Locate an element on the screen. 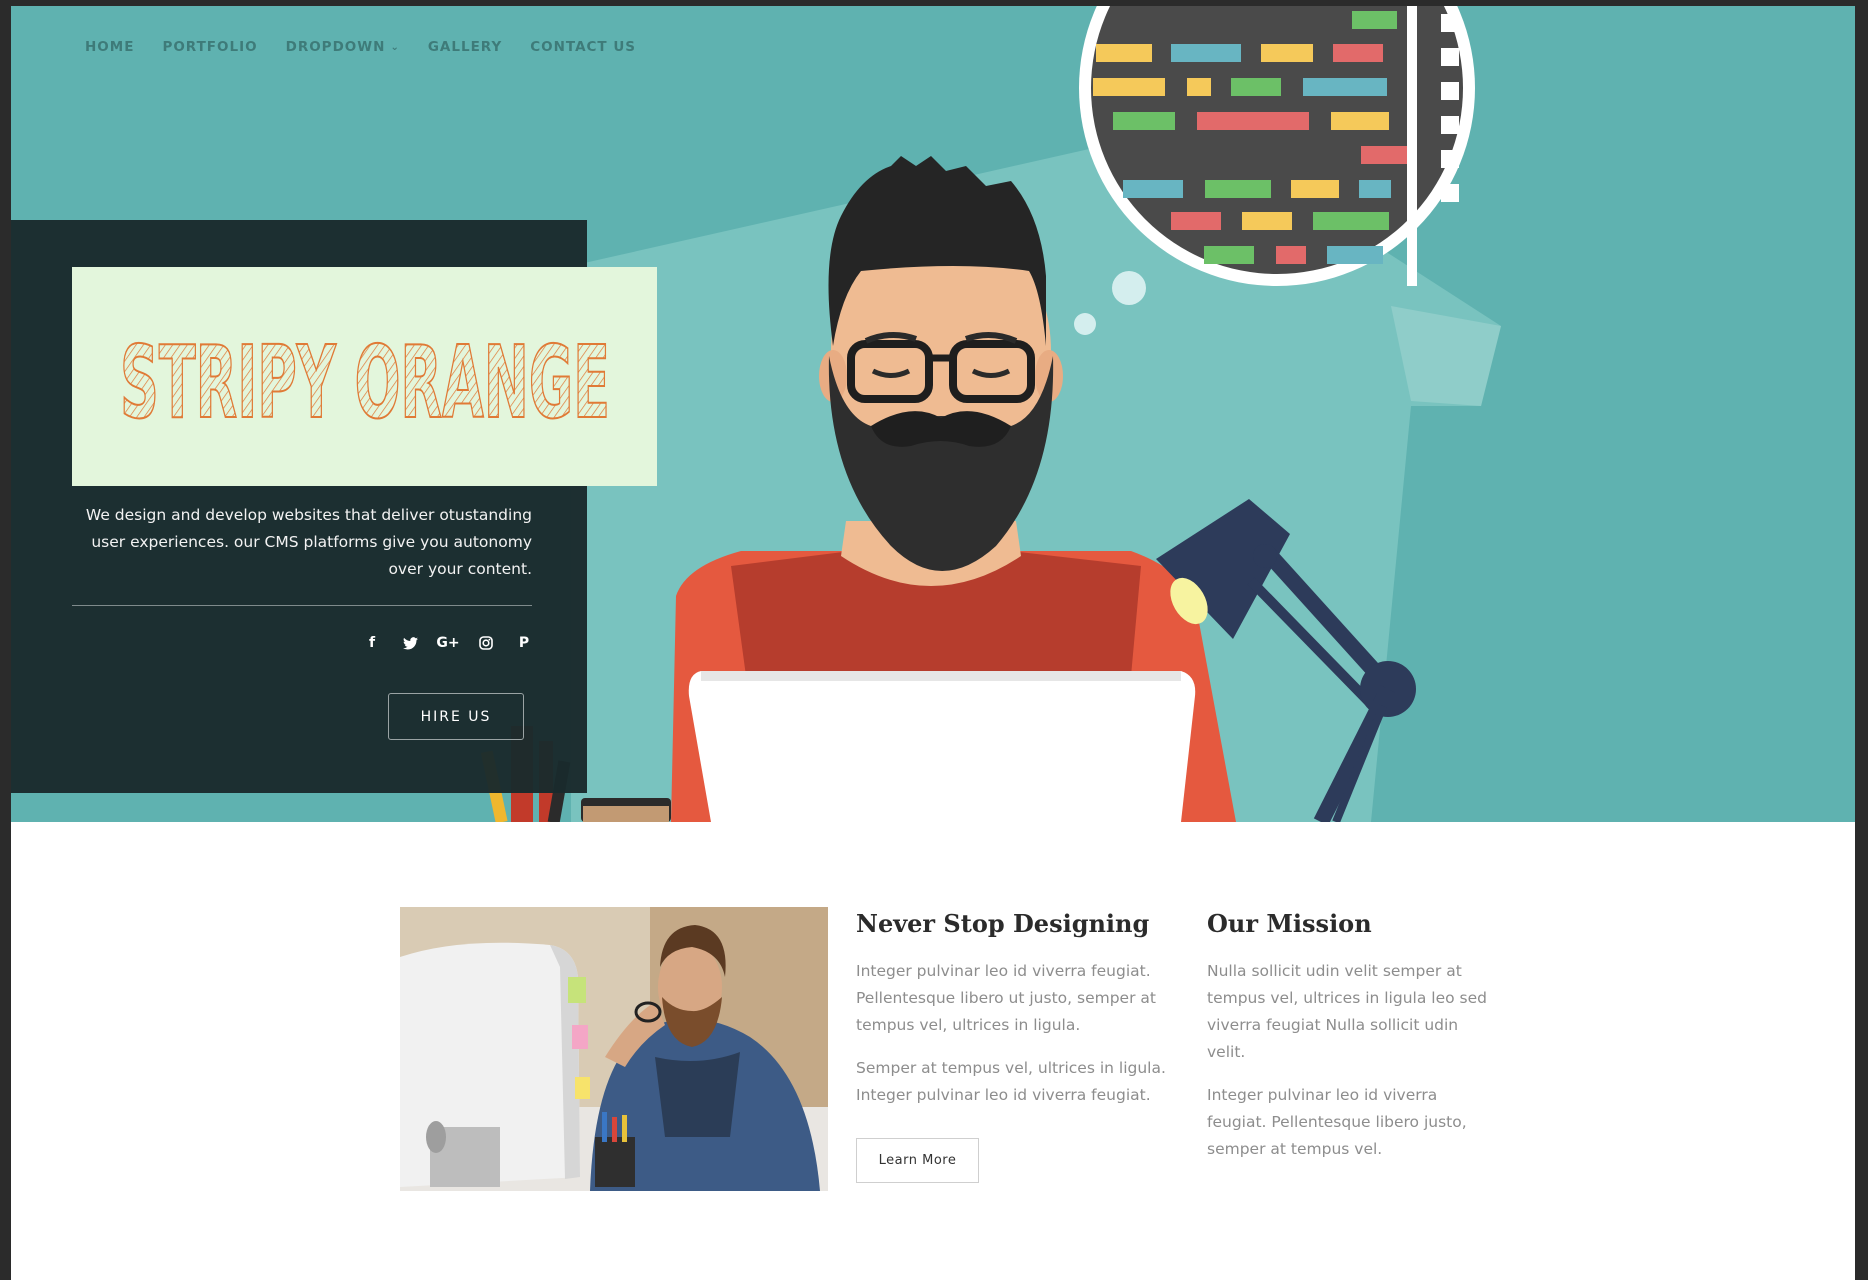  nav-gallery: GALLERY is located at coordinates (465, 47).